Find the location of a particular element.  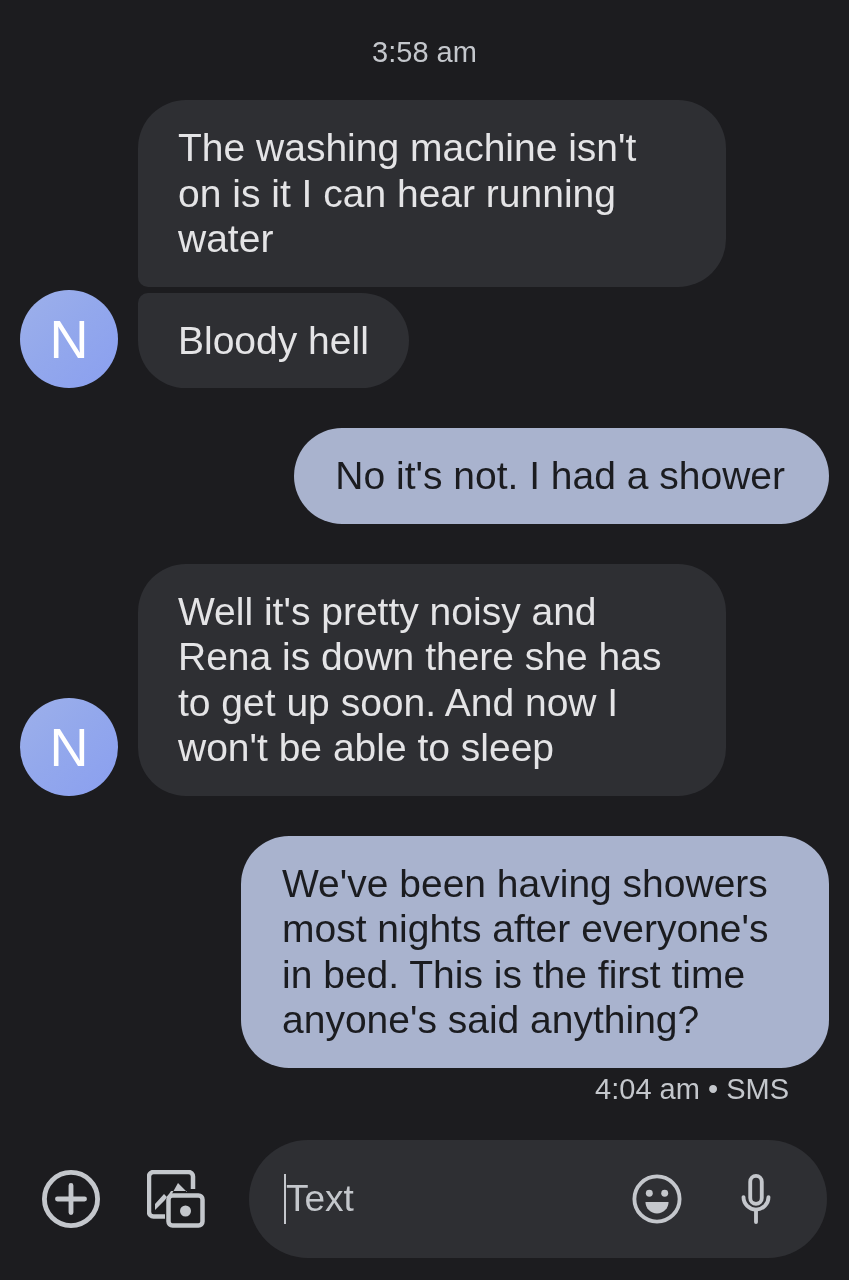

add-button is located at coordinates (71, 1199).